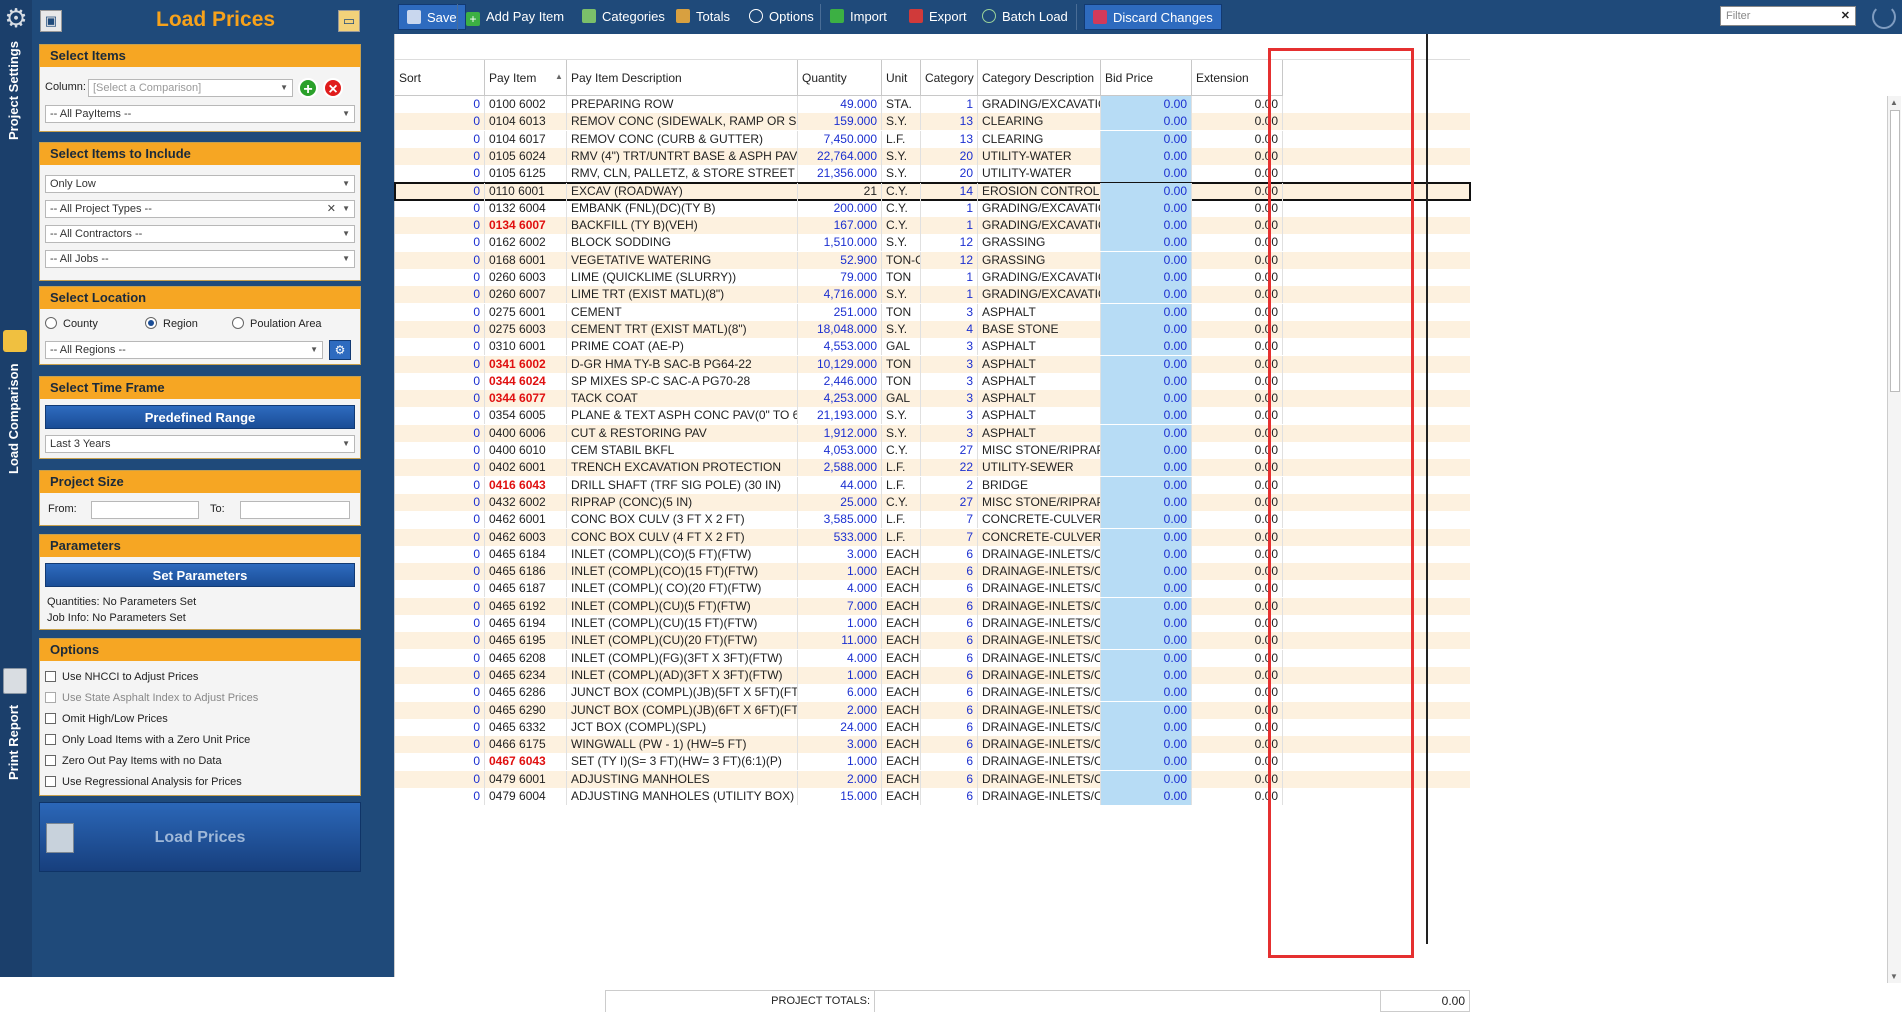 This screenshot has width=1902, height=1012. What do you see at coordinates (858, 17) in the screenshot?
I see `import-button: Import` at bounding box center [858, 17].